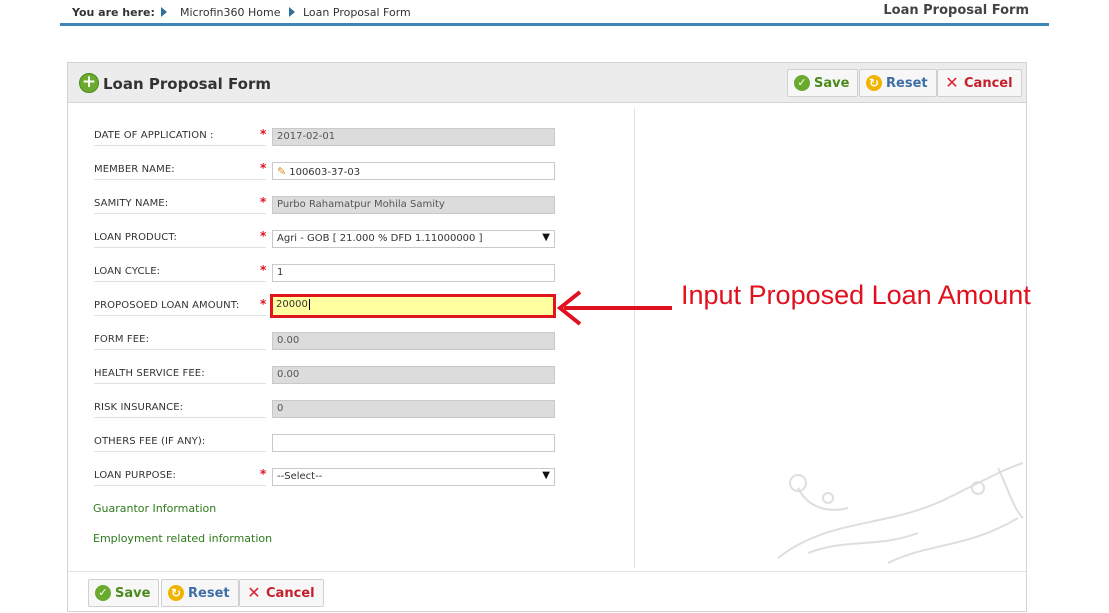 The width and height of the screenshot is (1109, 613). What do you see at coordinates (547, 571) in the screenshot?
I see `footer-divider` at bounding box center [547, 571].